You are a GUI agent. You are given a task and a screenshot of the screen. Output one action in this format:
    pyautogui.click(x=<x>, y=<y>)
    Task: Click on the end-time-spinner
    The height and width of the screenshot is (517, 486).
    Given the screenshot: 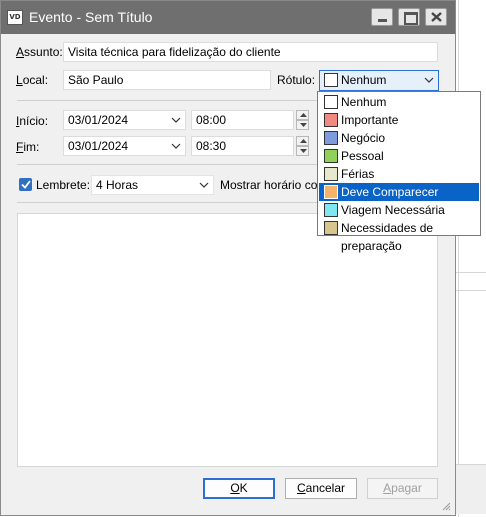 What is the action you would take?
    pyautogui.click(x=302, y=146)
    